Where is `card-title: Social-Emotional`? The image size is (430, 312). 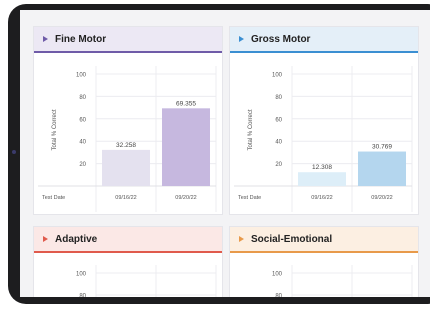 card-title: Social-Emotional is located at coordinates (292, 239).